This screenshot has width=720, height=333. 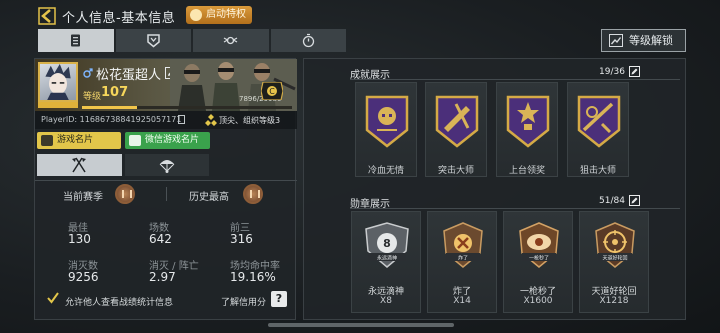 I want to click on organization-level: 顶尖、组织等级3, so click(x=250, y=120).